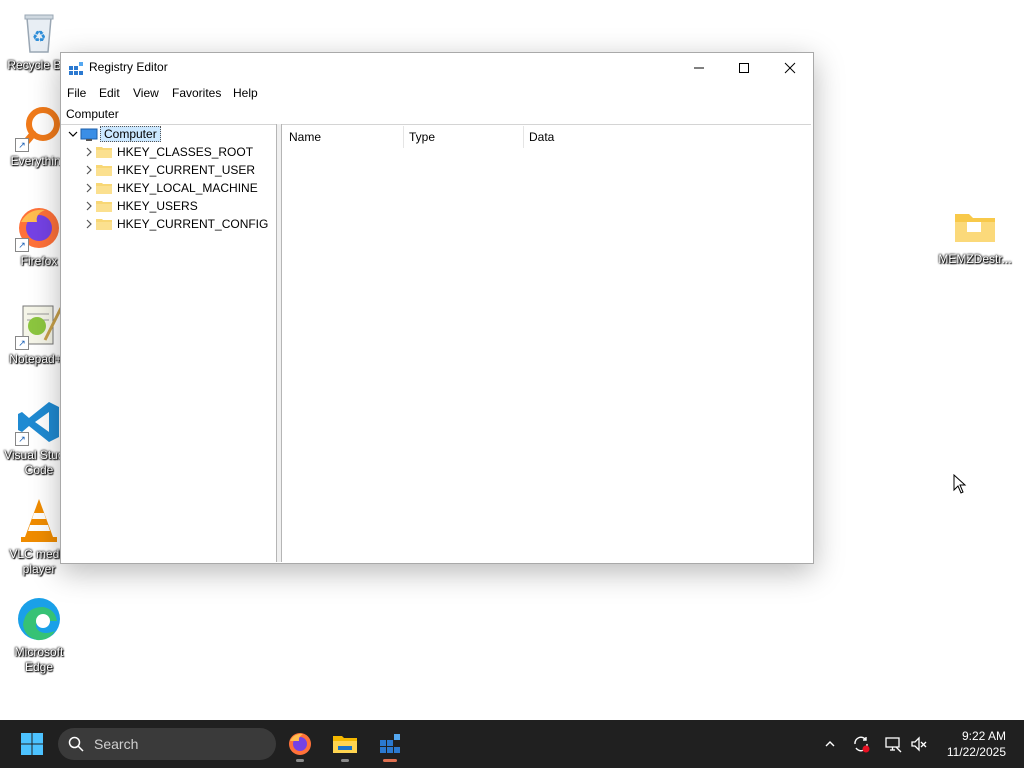  I want to click on menu-bar: File Edit View Favorites Help, so click(437, 93).